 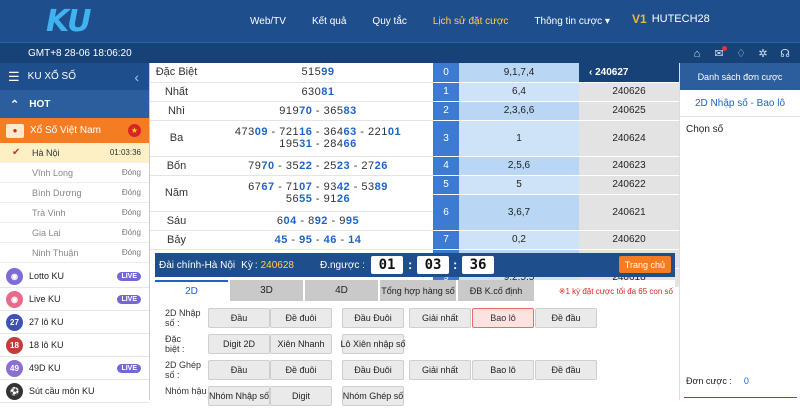 I want to click on bet-limit-warning: ※1 kỳ đặt cược tối đa 65 con số, so click(x=615, y=291).